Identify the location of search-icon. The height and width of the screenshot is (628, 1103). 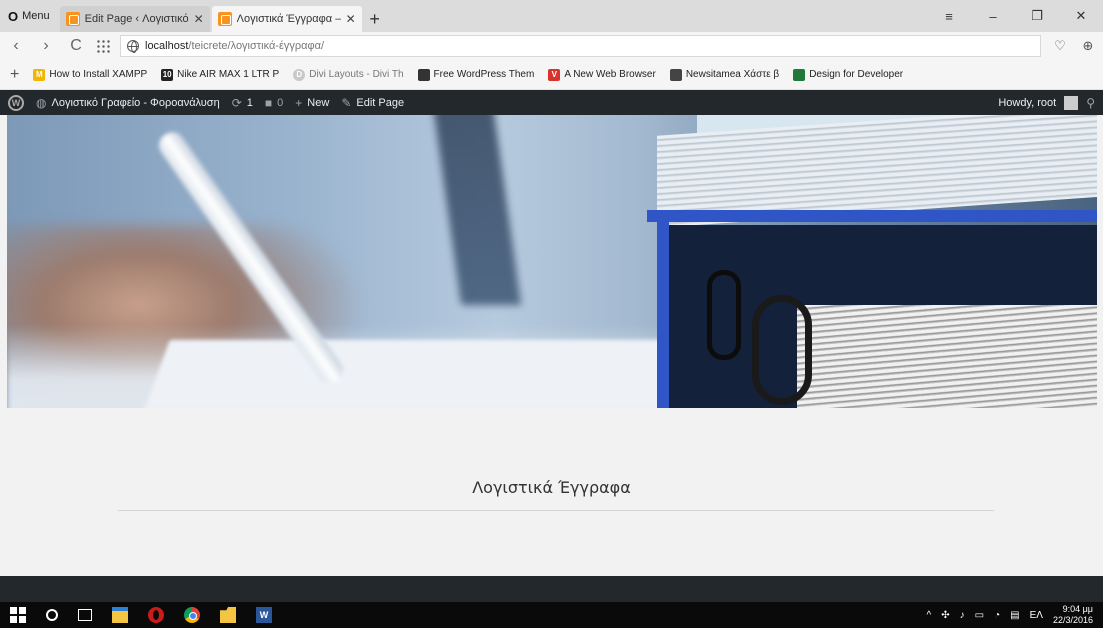
(52, 615).